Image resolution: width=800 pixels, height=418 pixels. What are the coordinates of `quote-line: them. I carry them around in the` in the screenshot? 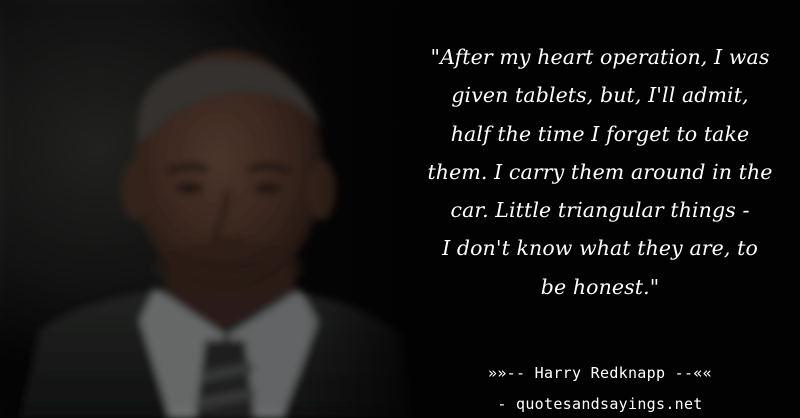 It's located at (600, 171).